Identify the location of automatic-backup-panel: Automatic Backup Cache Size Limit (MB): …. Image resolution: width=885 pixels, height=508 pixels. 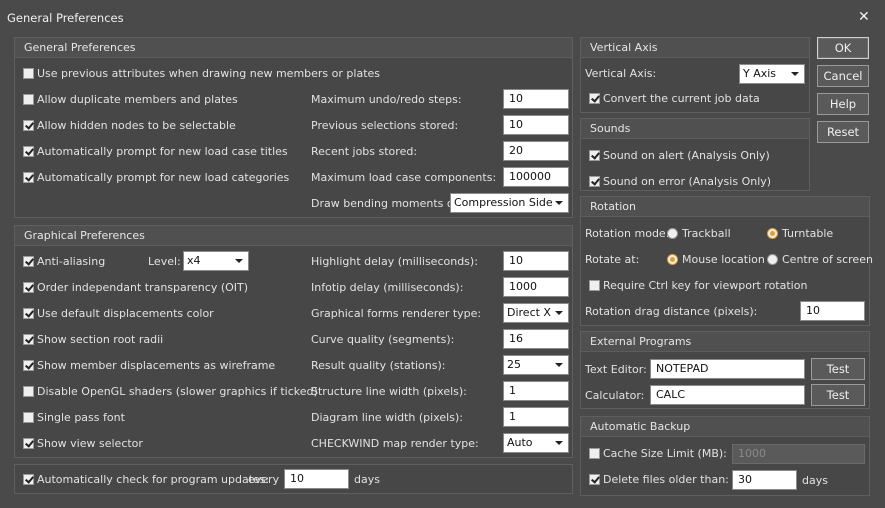
(725, 456).